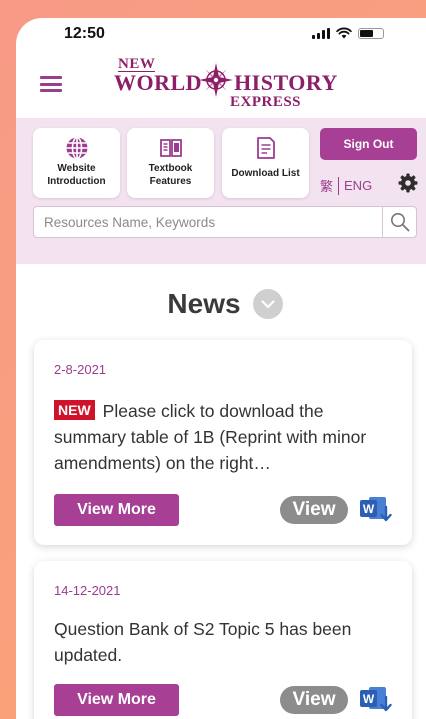 The image size is (426, 719). I want to click on compass-icon, so click(216, 80).